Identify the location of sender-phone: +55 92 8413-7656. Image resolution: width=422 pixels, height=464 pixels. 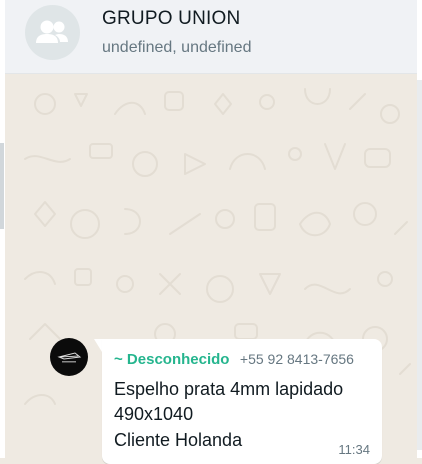
(296, 359).